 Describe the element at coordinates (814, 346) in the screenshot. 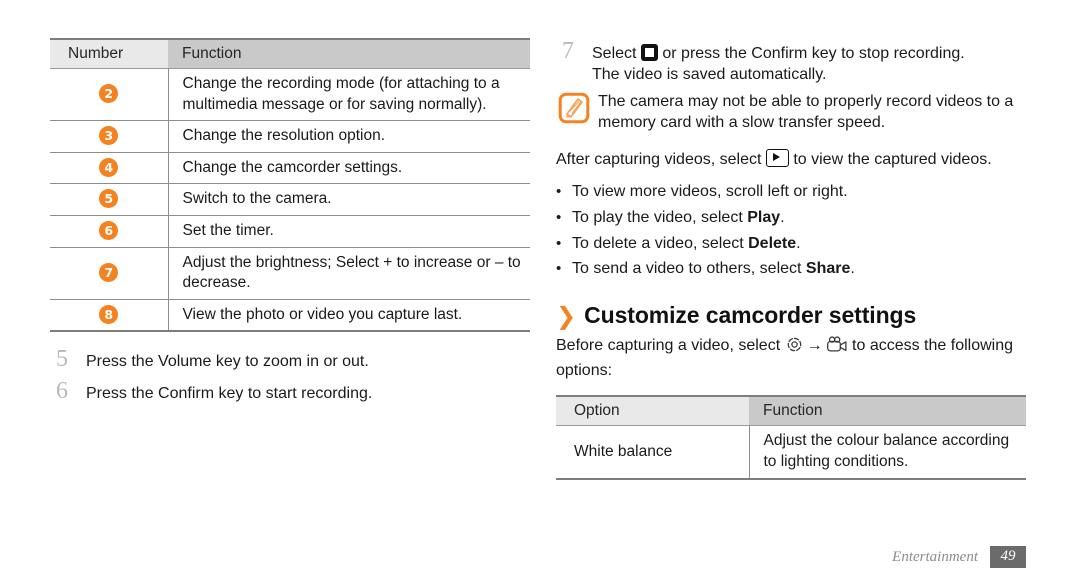

I see `intro-arrow: →` at that location.